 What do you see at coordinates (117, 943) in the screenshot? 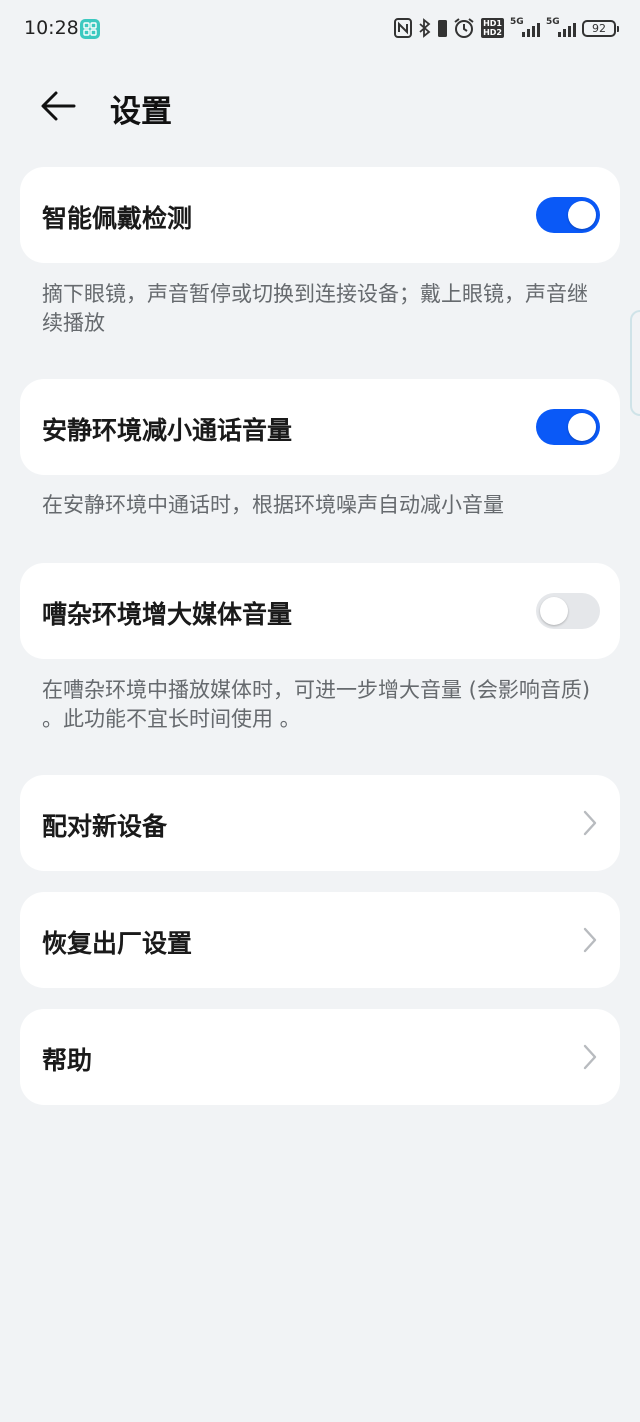
I see `factory-reset-label: 恢复出厂设置` at bounding box center [117, 943].